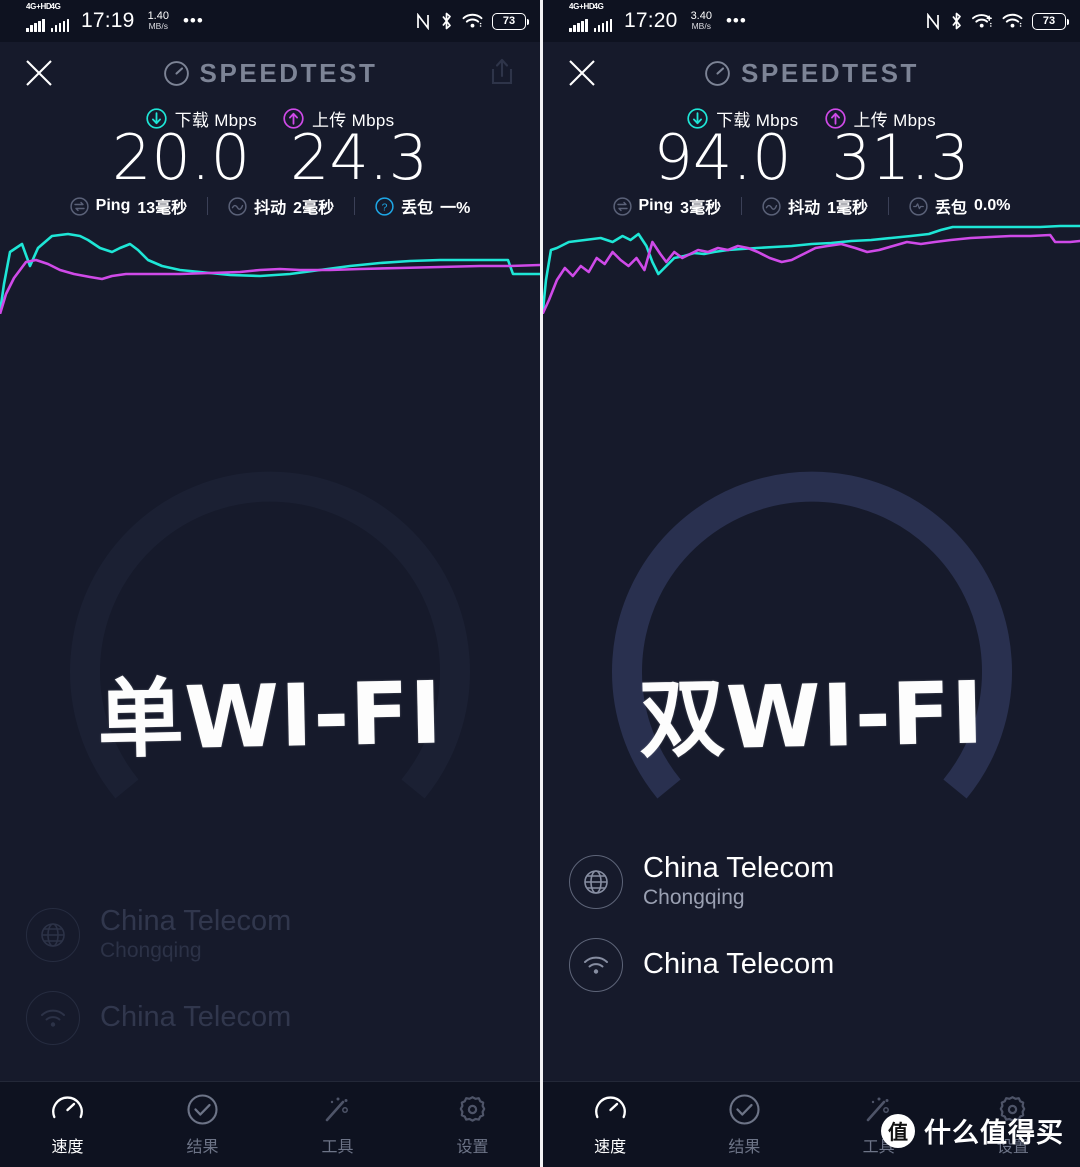 The width and height of the screenshot is (1080, 1167). I want to click on share-button, so click(503, 73).